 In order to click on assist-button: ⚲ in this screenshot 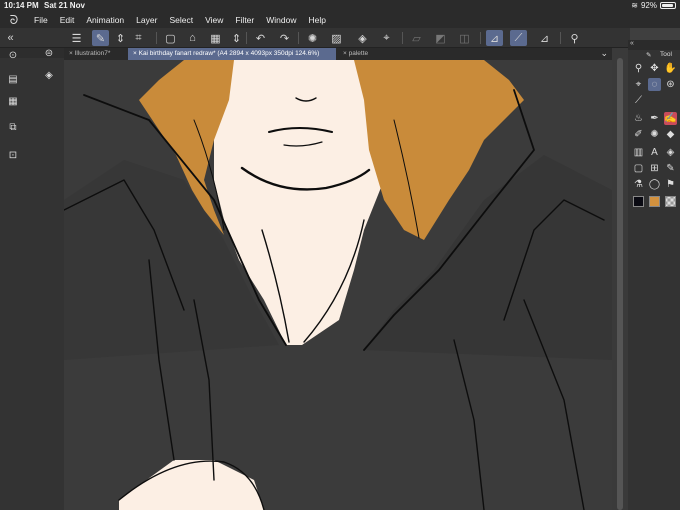, I will do `click(574, 38)`.